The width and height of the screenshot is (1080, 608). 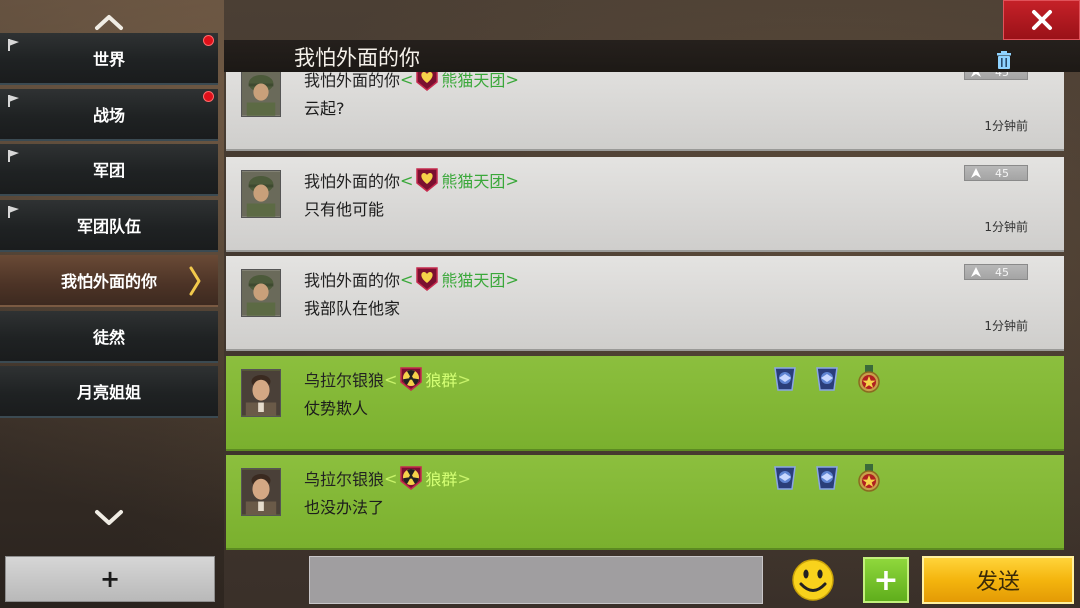 I want to click on scroll-down-arrow, so click(x=109, y=518).